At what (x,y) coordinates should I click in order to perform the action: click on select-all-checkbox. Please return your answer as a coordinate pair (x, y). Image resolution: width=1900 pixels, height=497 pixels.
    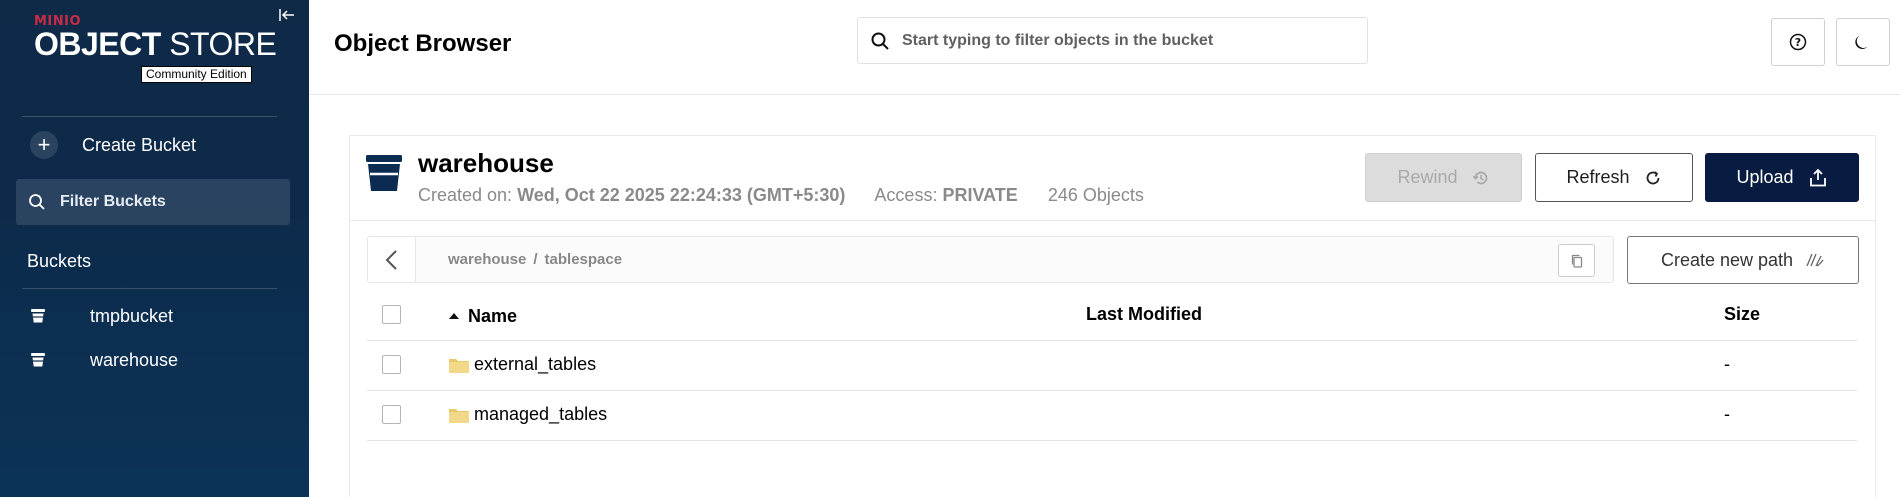
    Looking at the image, I should click on (391, 314).